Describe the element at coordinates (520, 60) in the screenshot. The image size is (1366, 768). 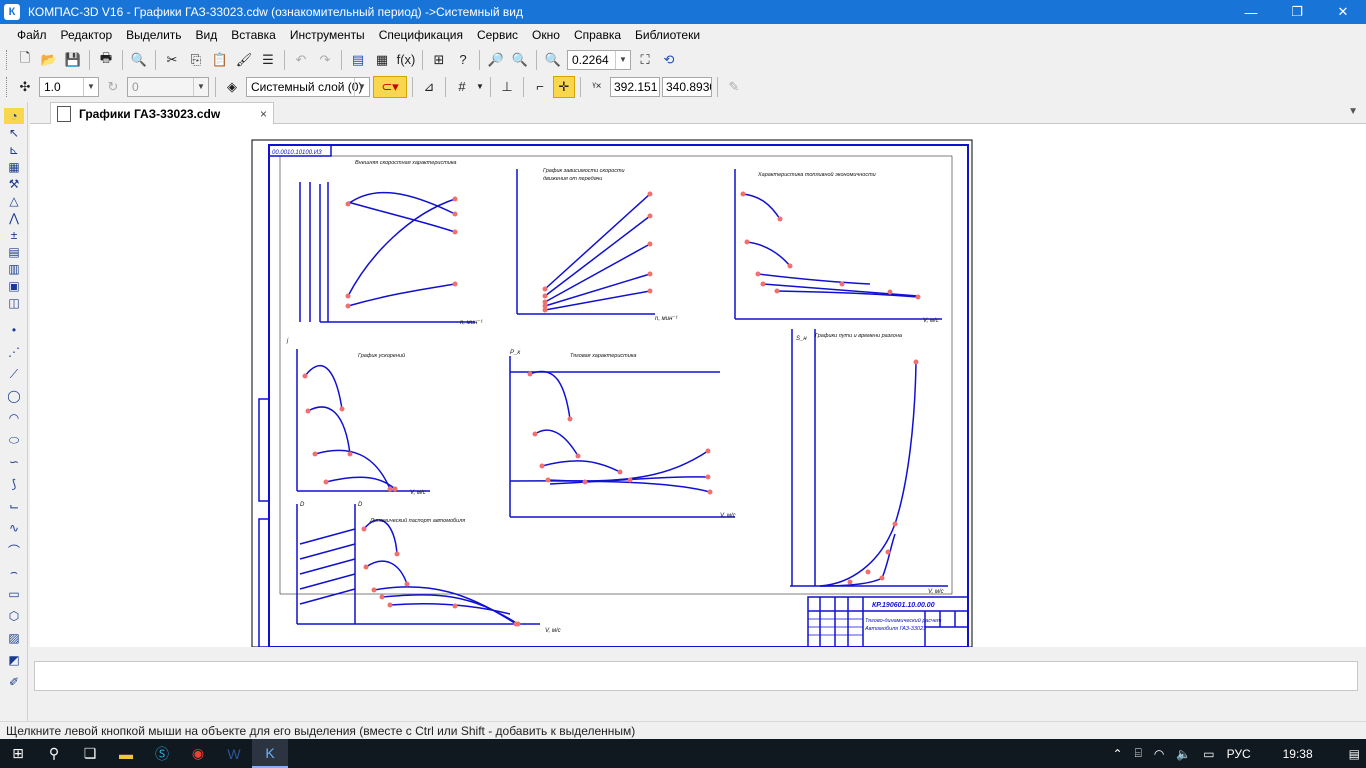
I see `zoom-dynamic-icon: 🔍` at that location.